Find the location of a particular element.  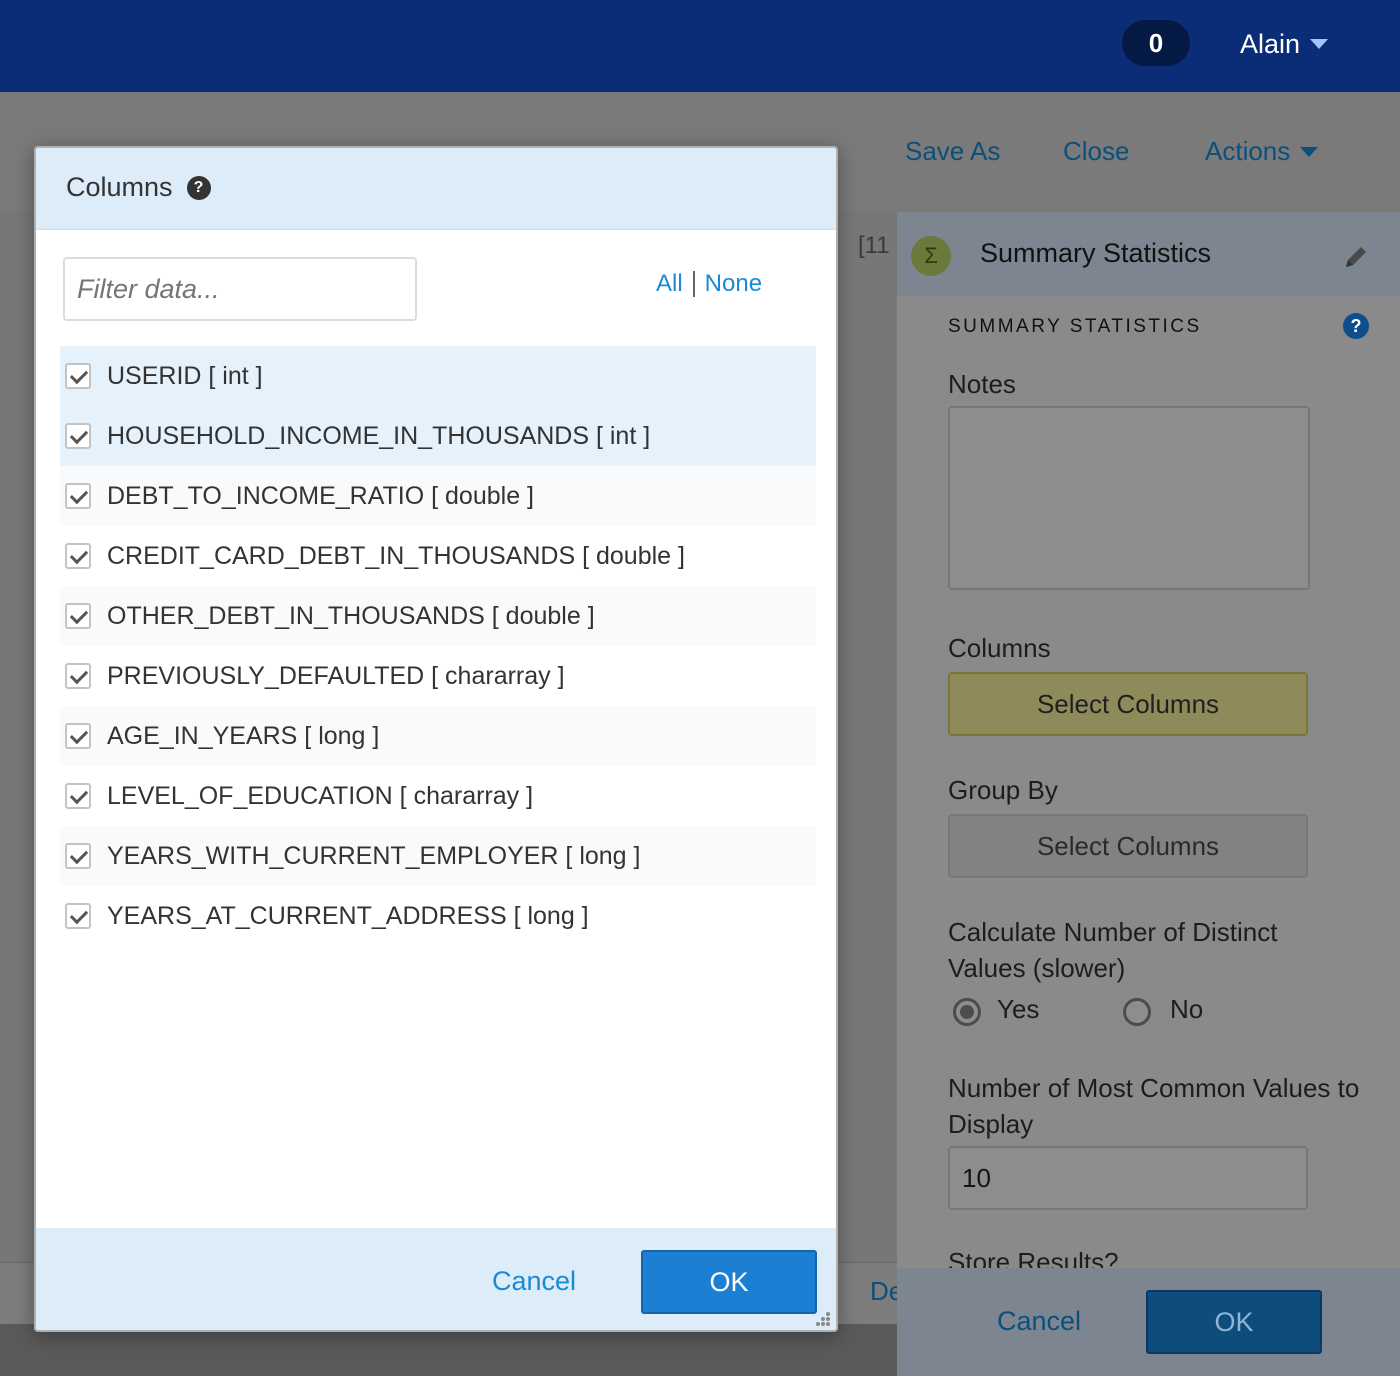

modal-title: Columns ? is located at coordinates (138, 187).